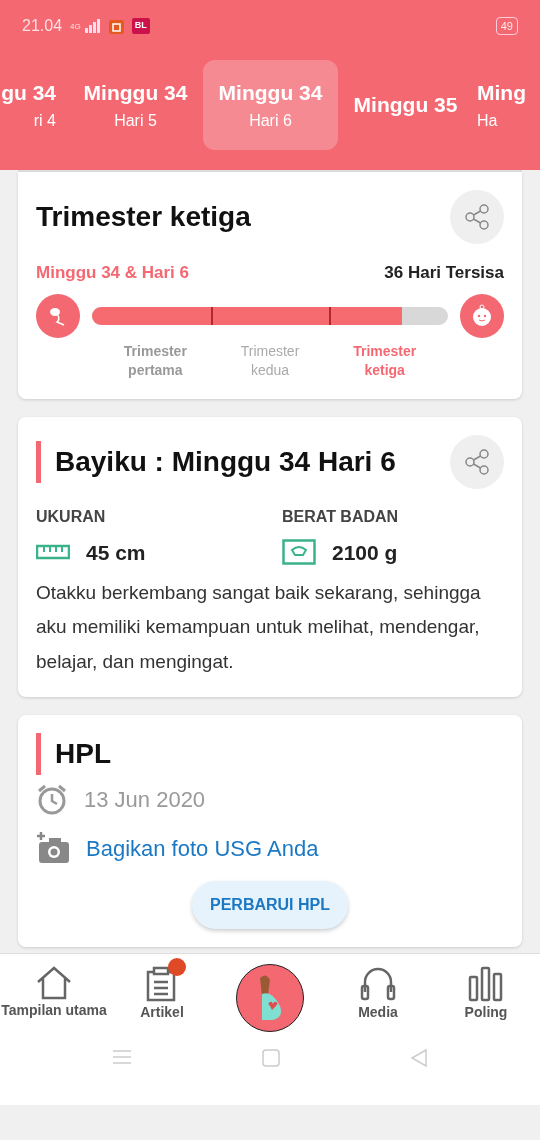 Image resolution: width=540 pixels, height=1140 pixels. Describe the element at coordinates (162, 983) in the screenshot. I see `document-icon` at that location.